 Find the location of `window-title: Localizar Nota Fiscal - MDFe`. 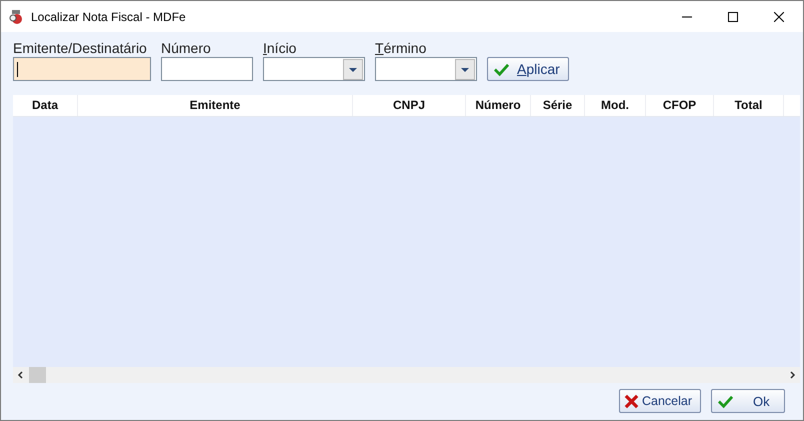

window-title: Localizar Nota Fiscal - MDFe is located at coordinates (108, 17).